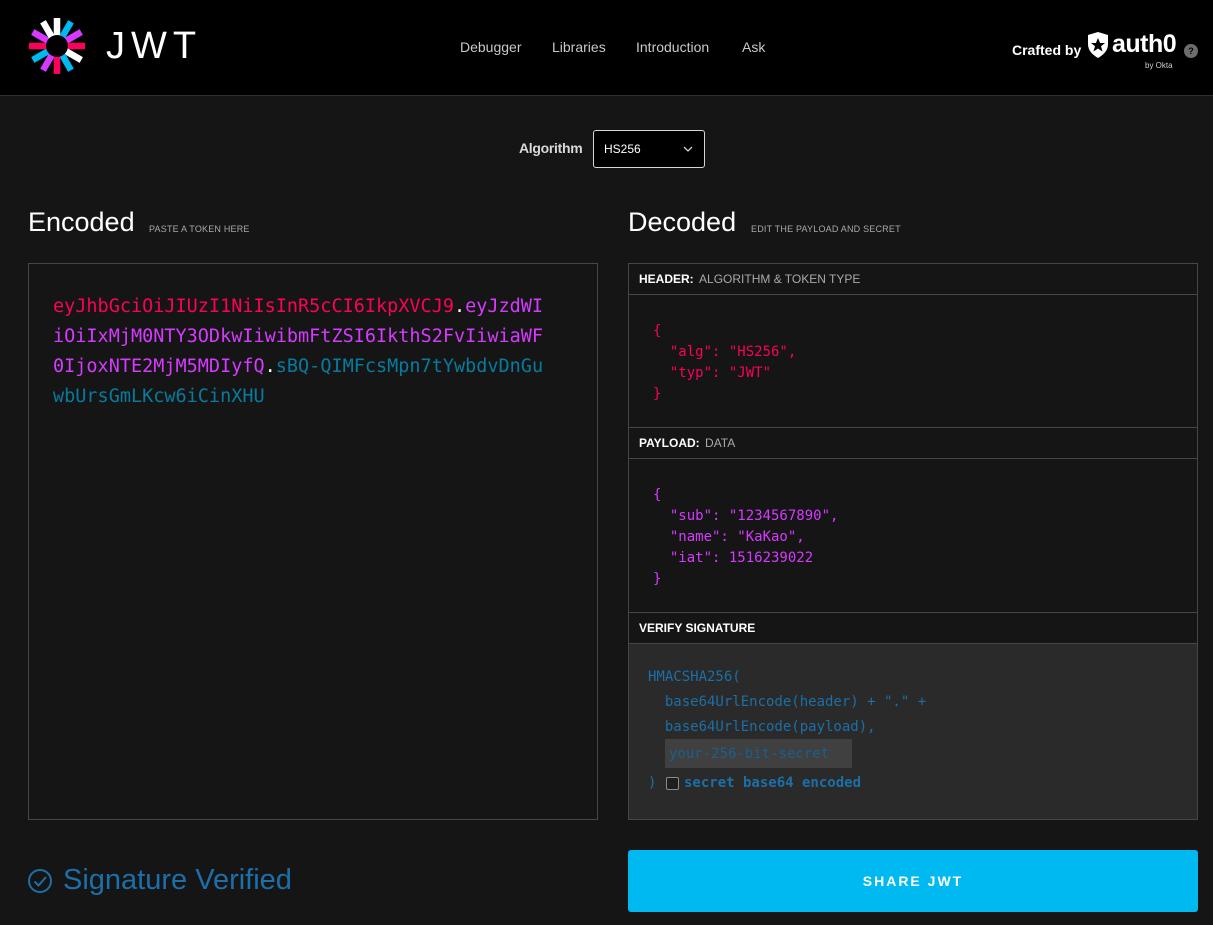  I want to click on auth0-wordmark: auth0, so click(1144, 44).